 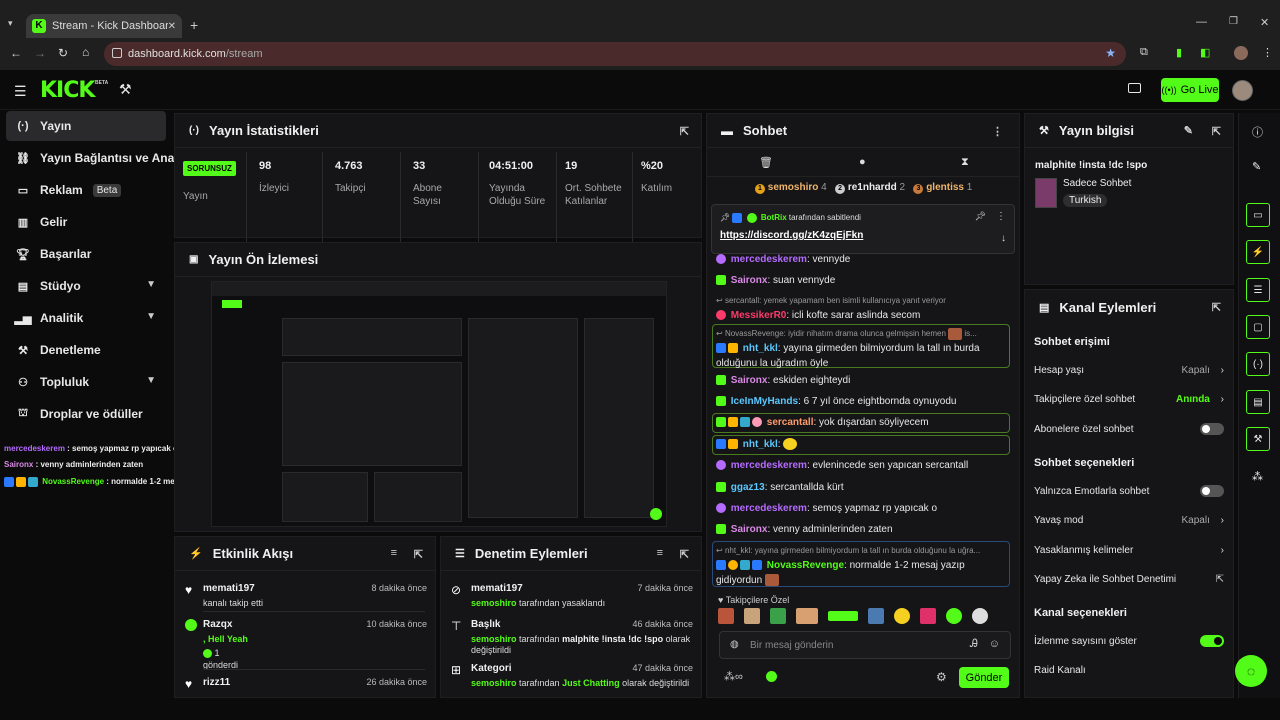 What do you see at coordinates (1258, 402) in the screenshot?
I see `rail-channel-button: ▤` at bounding box center [1258, 402].